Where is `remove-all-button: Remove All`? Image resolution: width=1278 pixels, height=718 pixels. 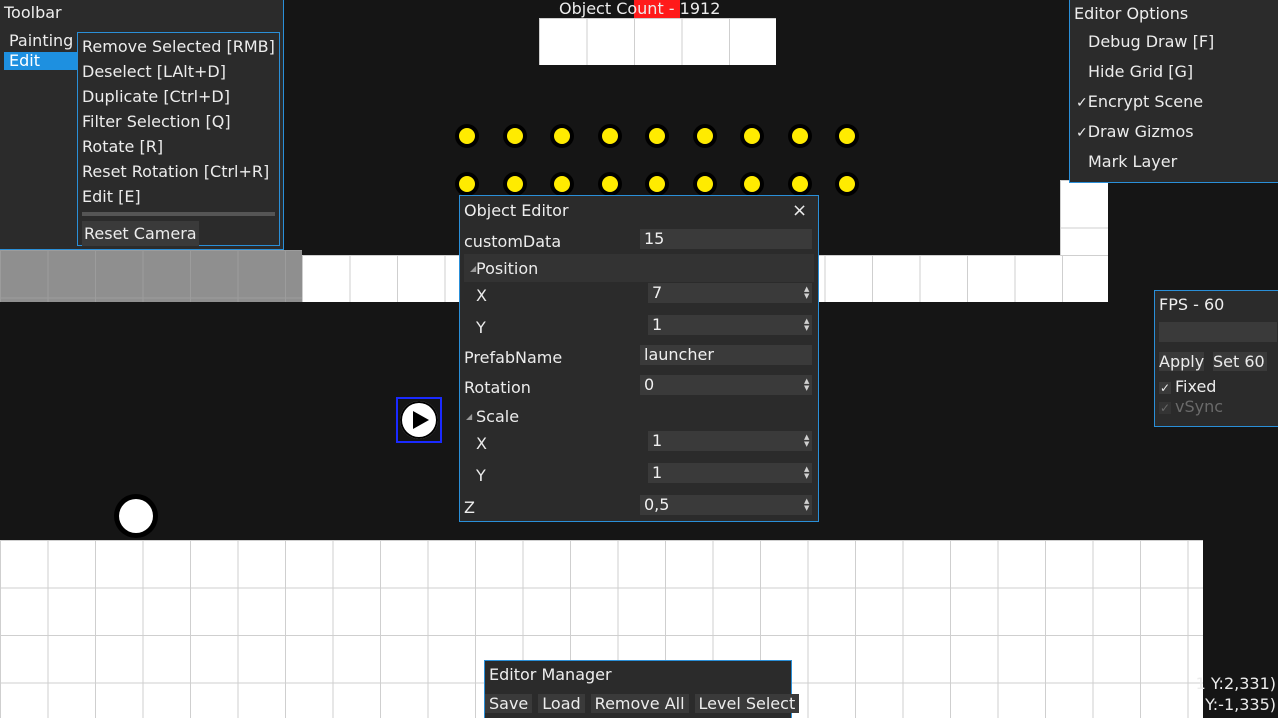
remove-all-button: Remove All is located at coordinates (639, 703).